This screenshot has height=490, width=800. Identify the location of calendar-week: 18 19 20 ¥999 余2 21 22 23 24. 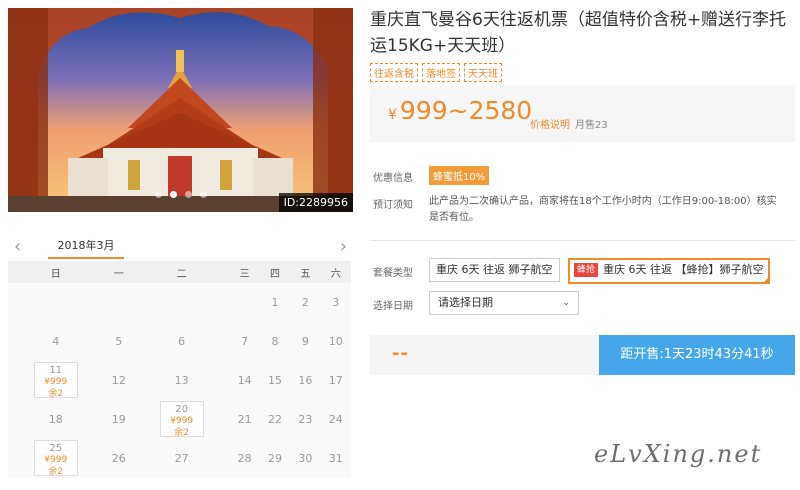
(179, 419).